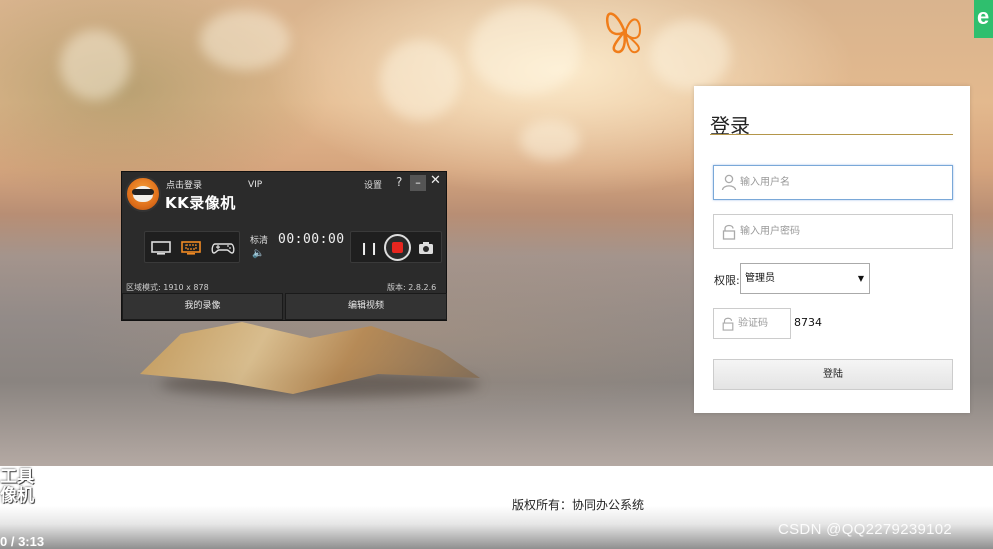 This screenshot has height=549, width=993. What do you see at coordinates (831, 134) in the screenshot?
I see `title-divider` at bounding box center [831, 134].